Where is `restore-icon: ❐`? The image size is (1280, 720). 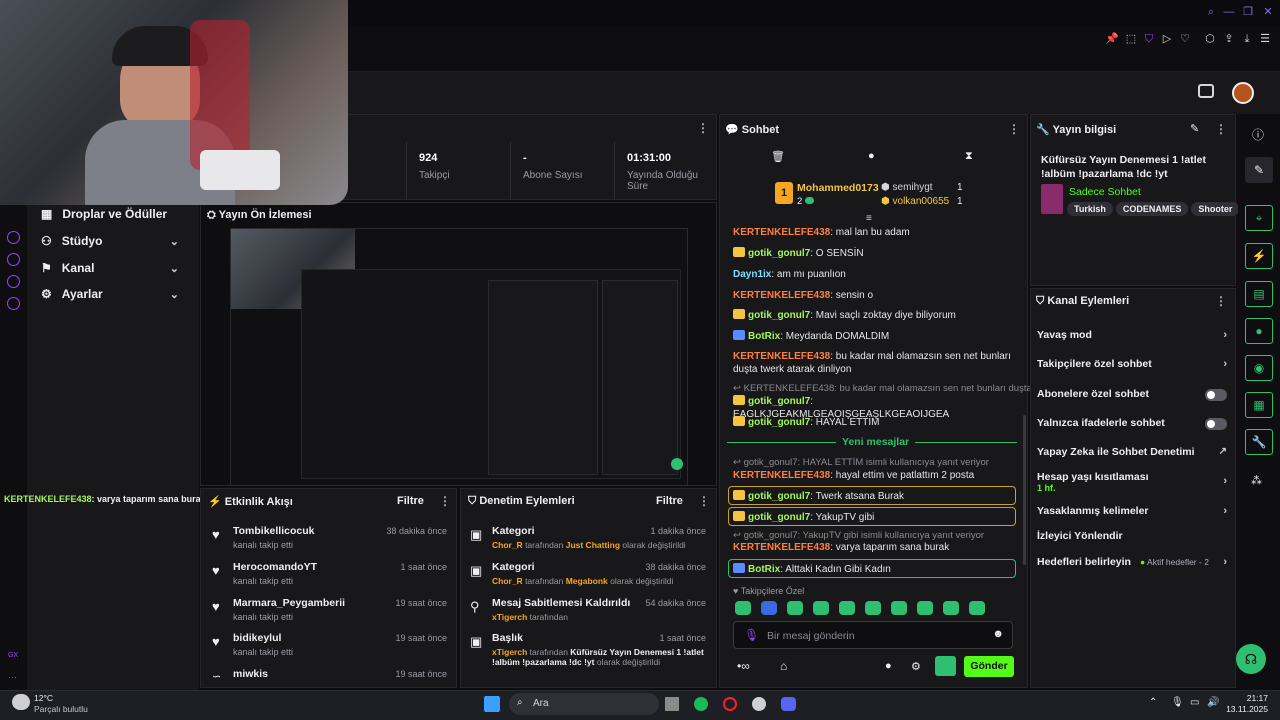 restore-icon: ❐ is located at coordinates (1248, 12).